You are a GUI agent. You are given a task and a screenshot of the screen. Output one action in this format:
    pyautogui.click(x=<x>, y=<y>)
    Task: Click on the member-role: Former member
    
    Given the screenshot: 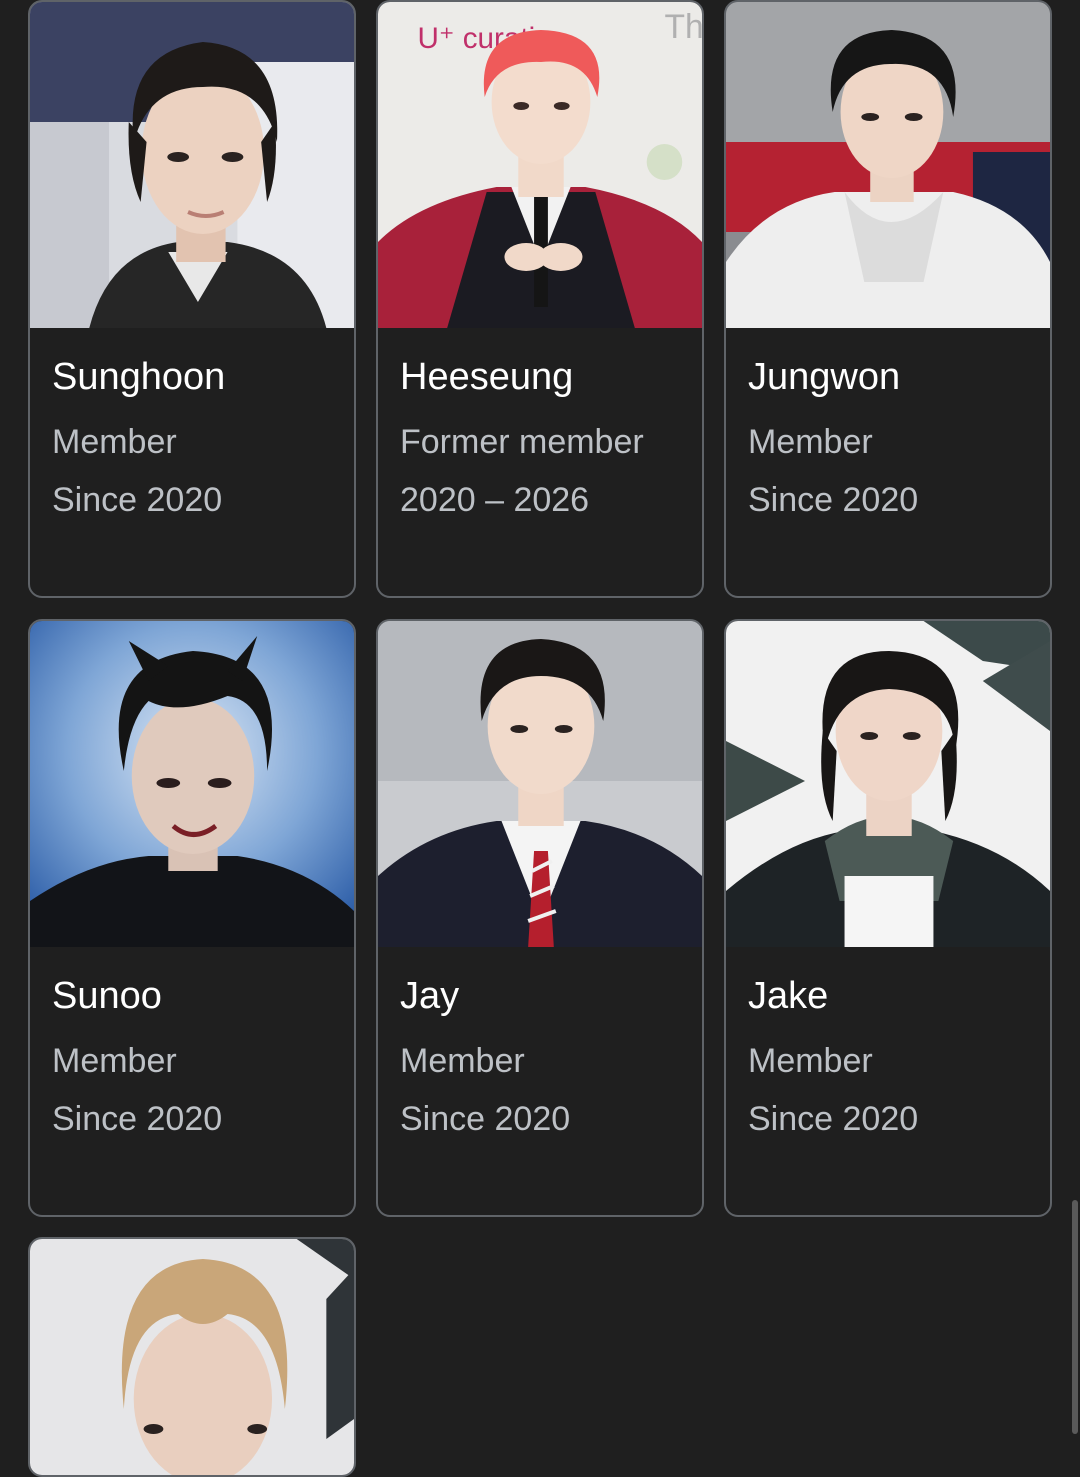 What is the action you would take?
    pyautogui.click(x=522, y=442)
    